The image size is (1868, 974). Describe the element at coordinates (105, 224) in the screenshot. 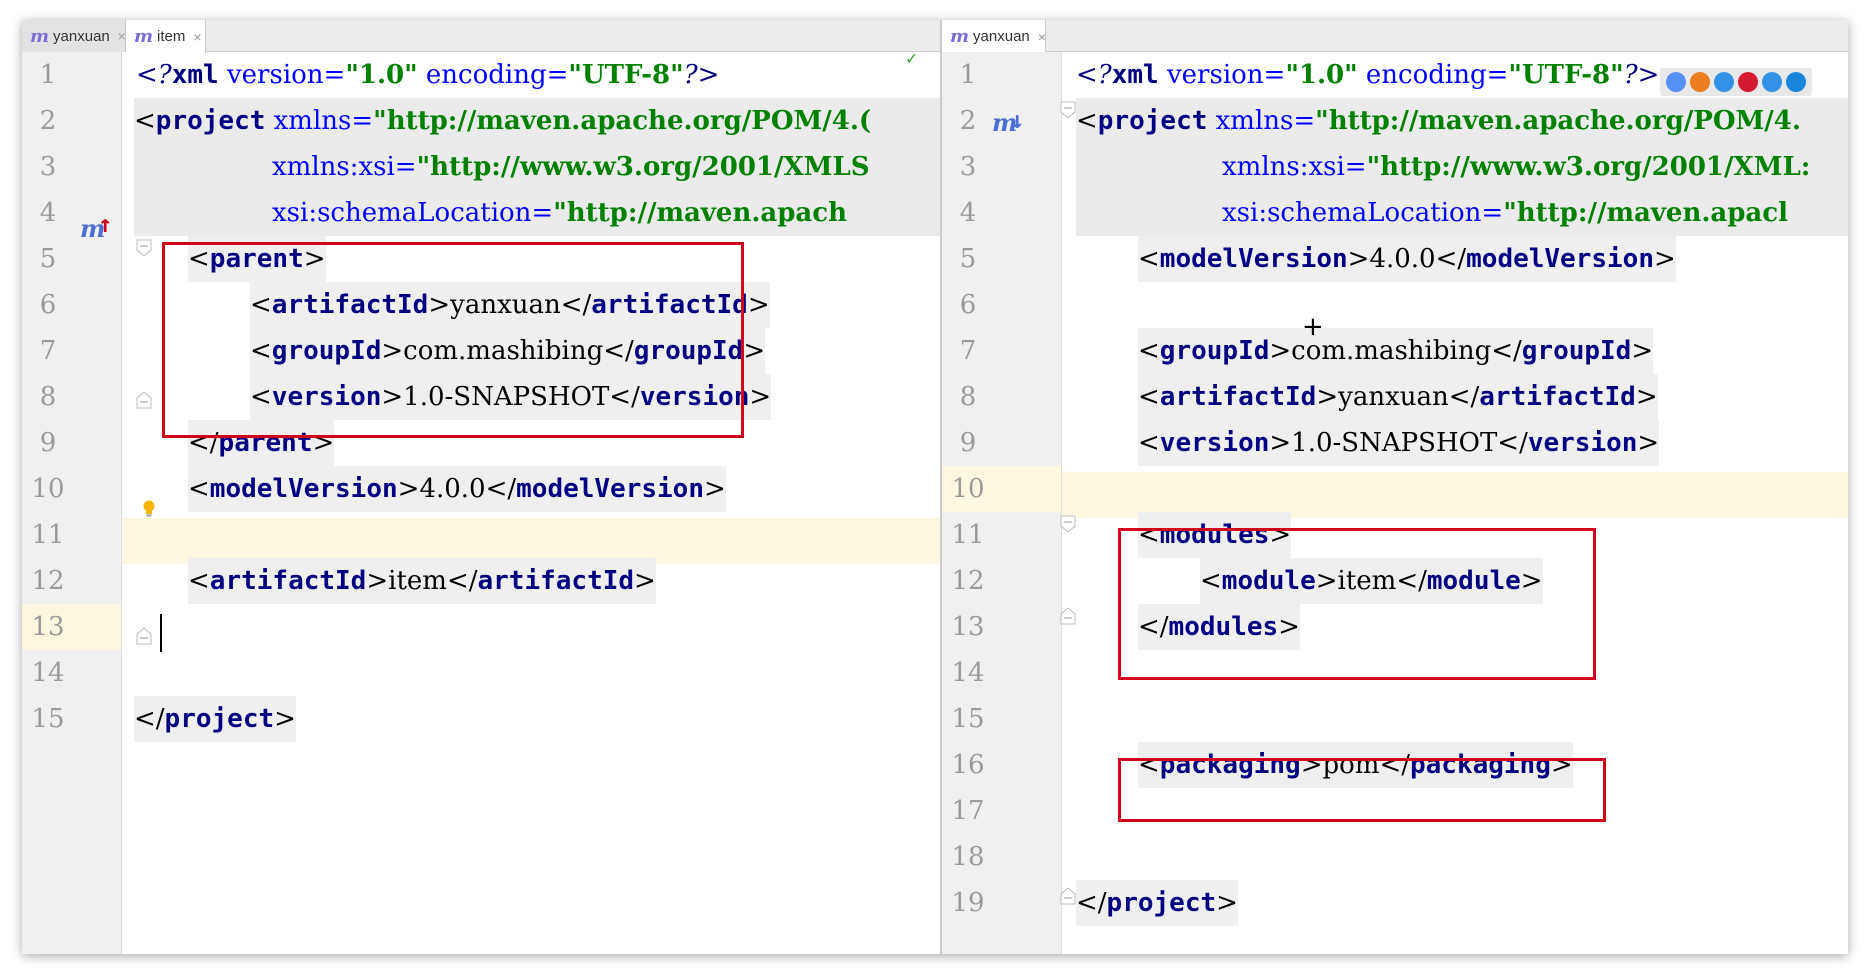

I see `arrow-up-icon: ↑` at that location.